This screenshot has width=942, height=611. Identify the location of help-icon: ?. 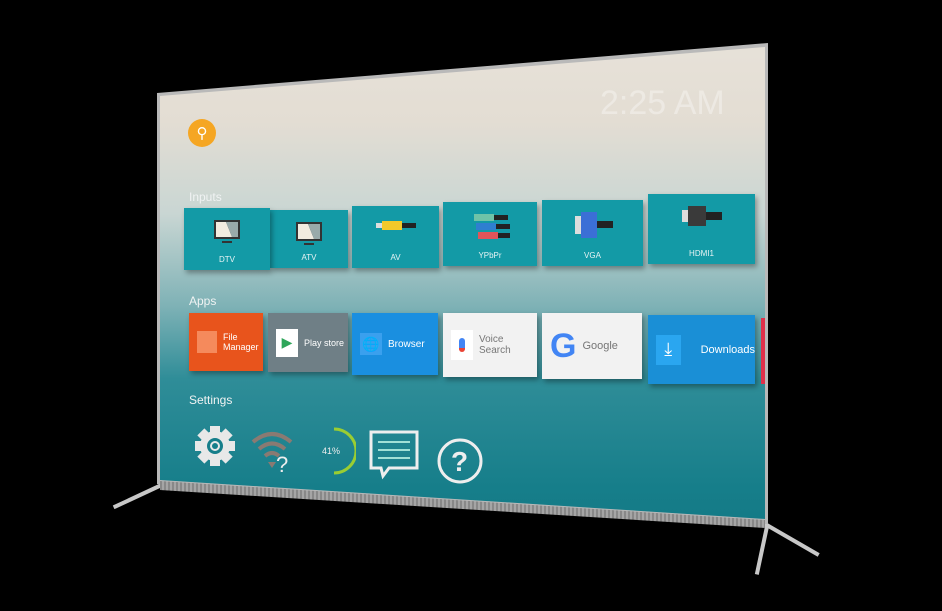
(460, 461).